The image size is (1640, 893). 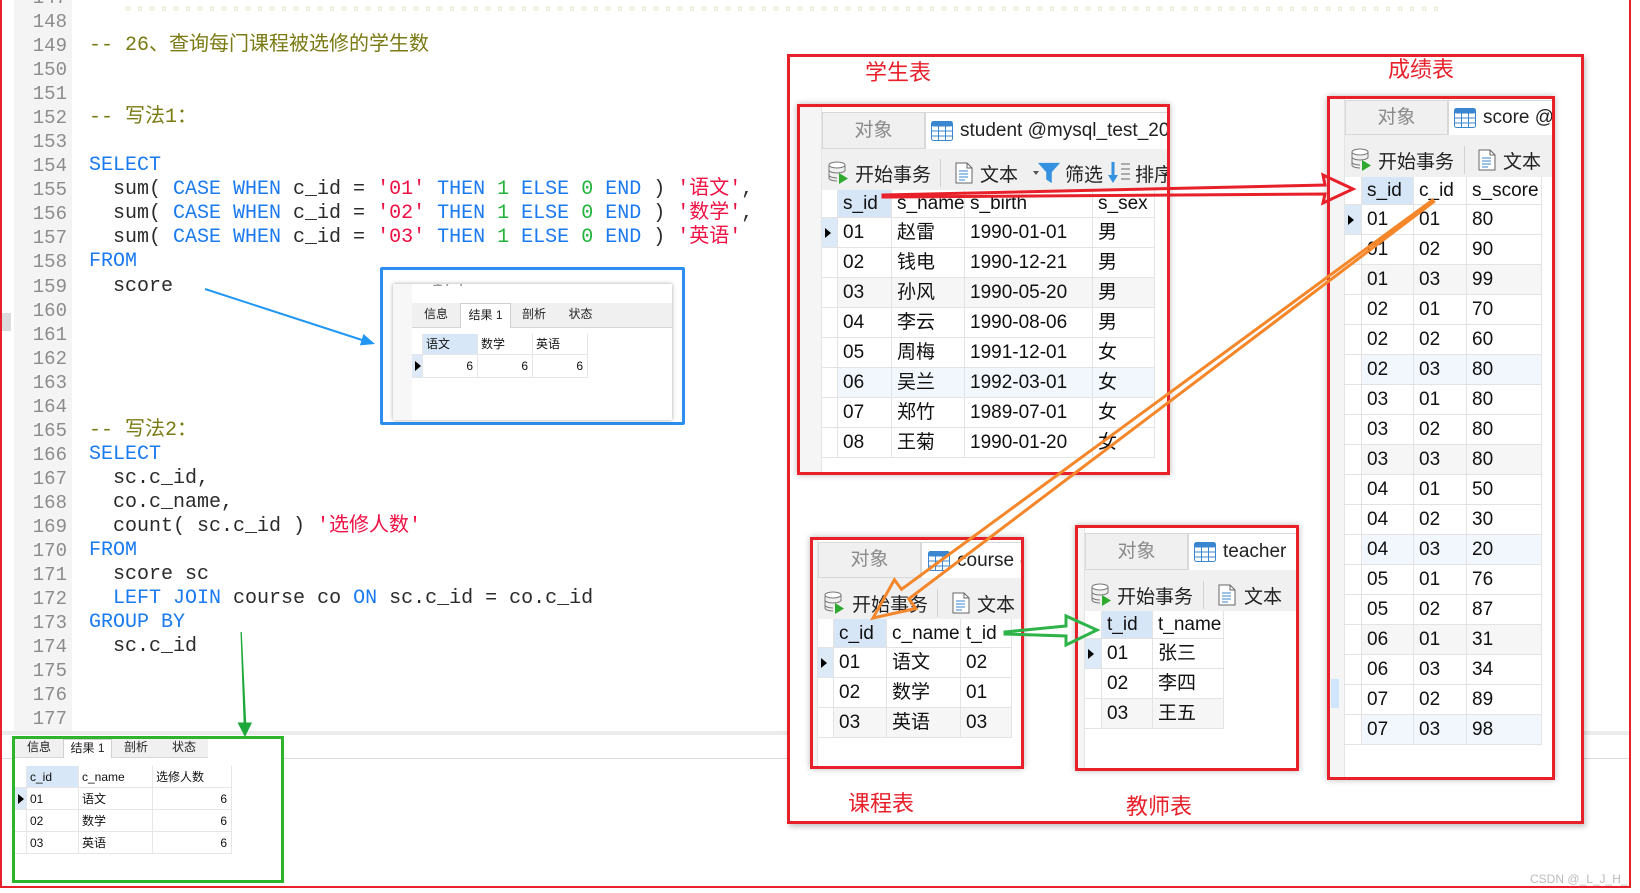 What do you see at coordinates (924, 693) in the screenshot?
I see `grid-cell: 数学` at bounding box center [924, 693].